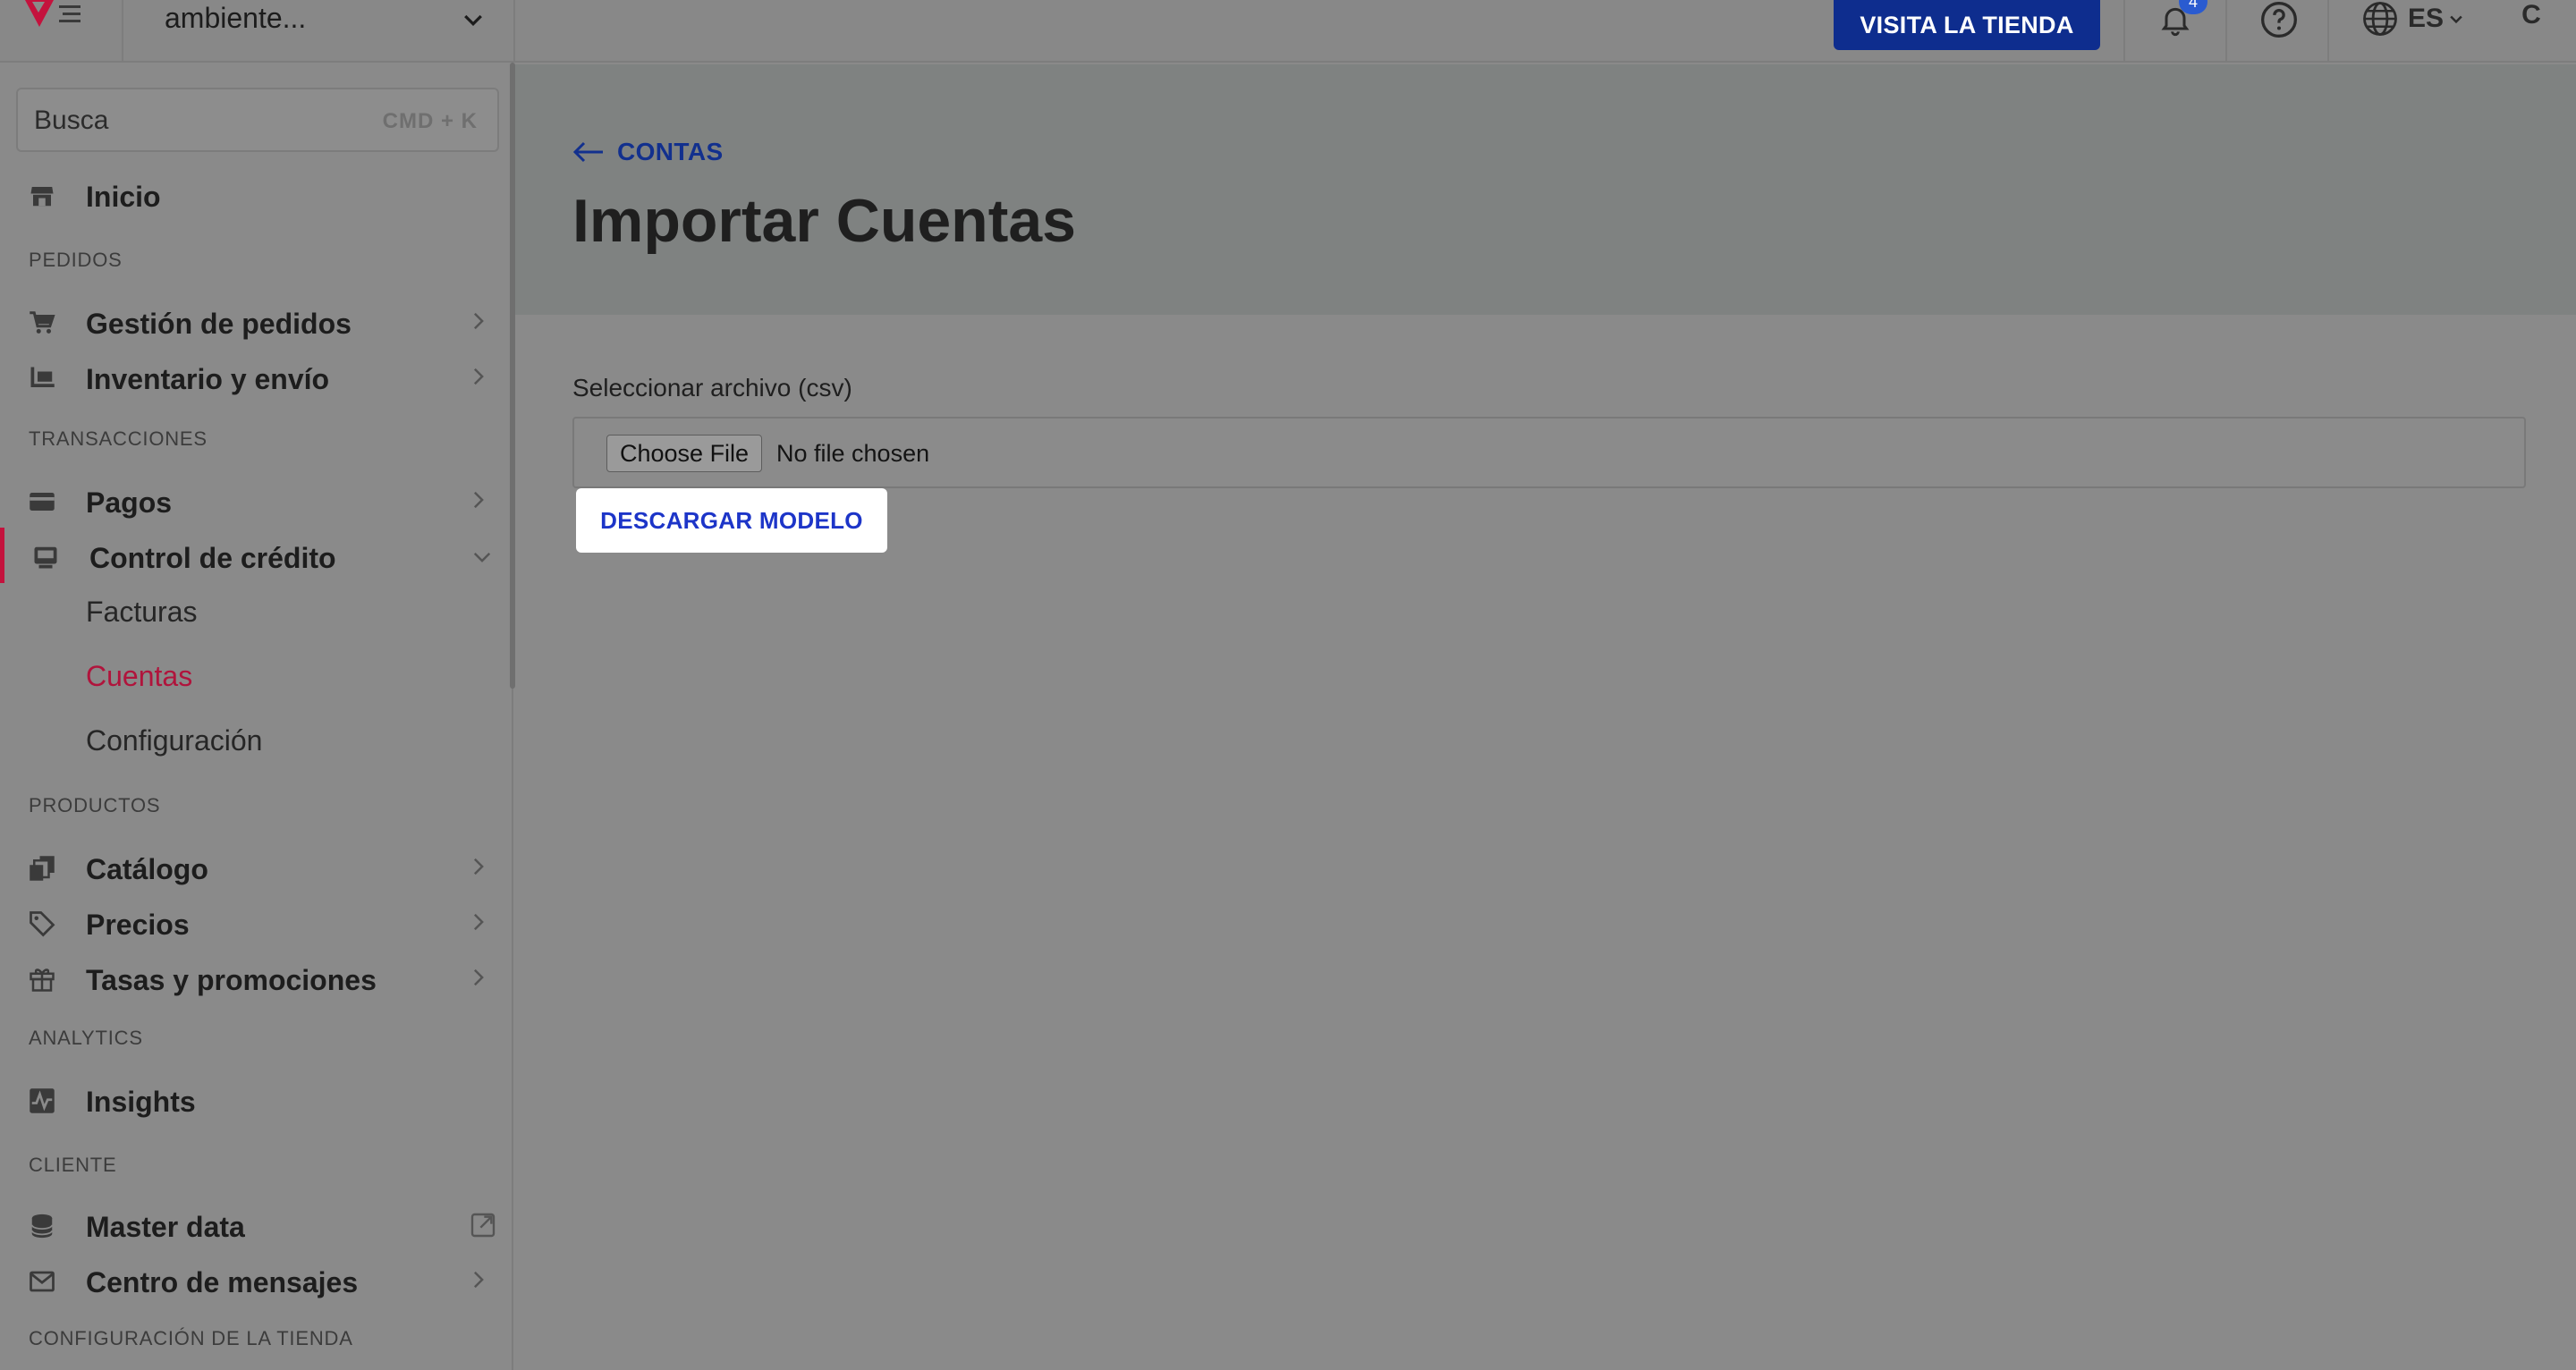 This screenshot has height=1370, width=2576. I want to click on vtex-logo-icon, so click(54, 18).